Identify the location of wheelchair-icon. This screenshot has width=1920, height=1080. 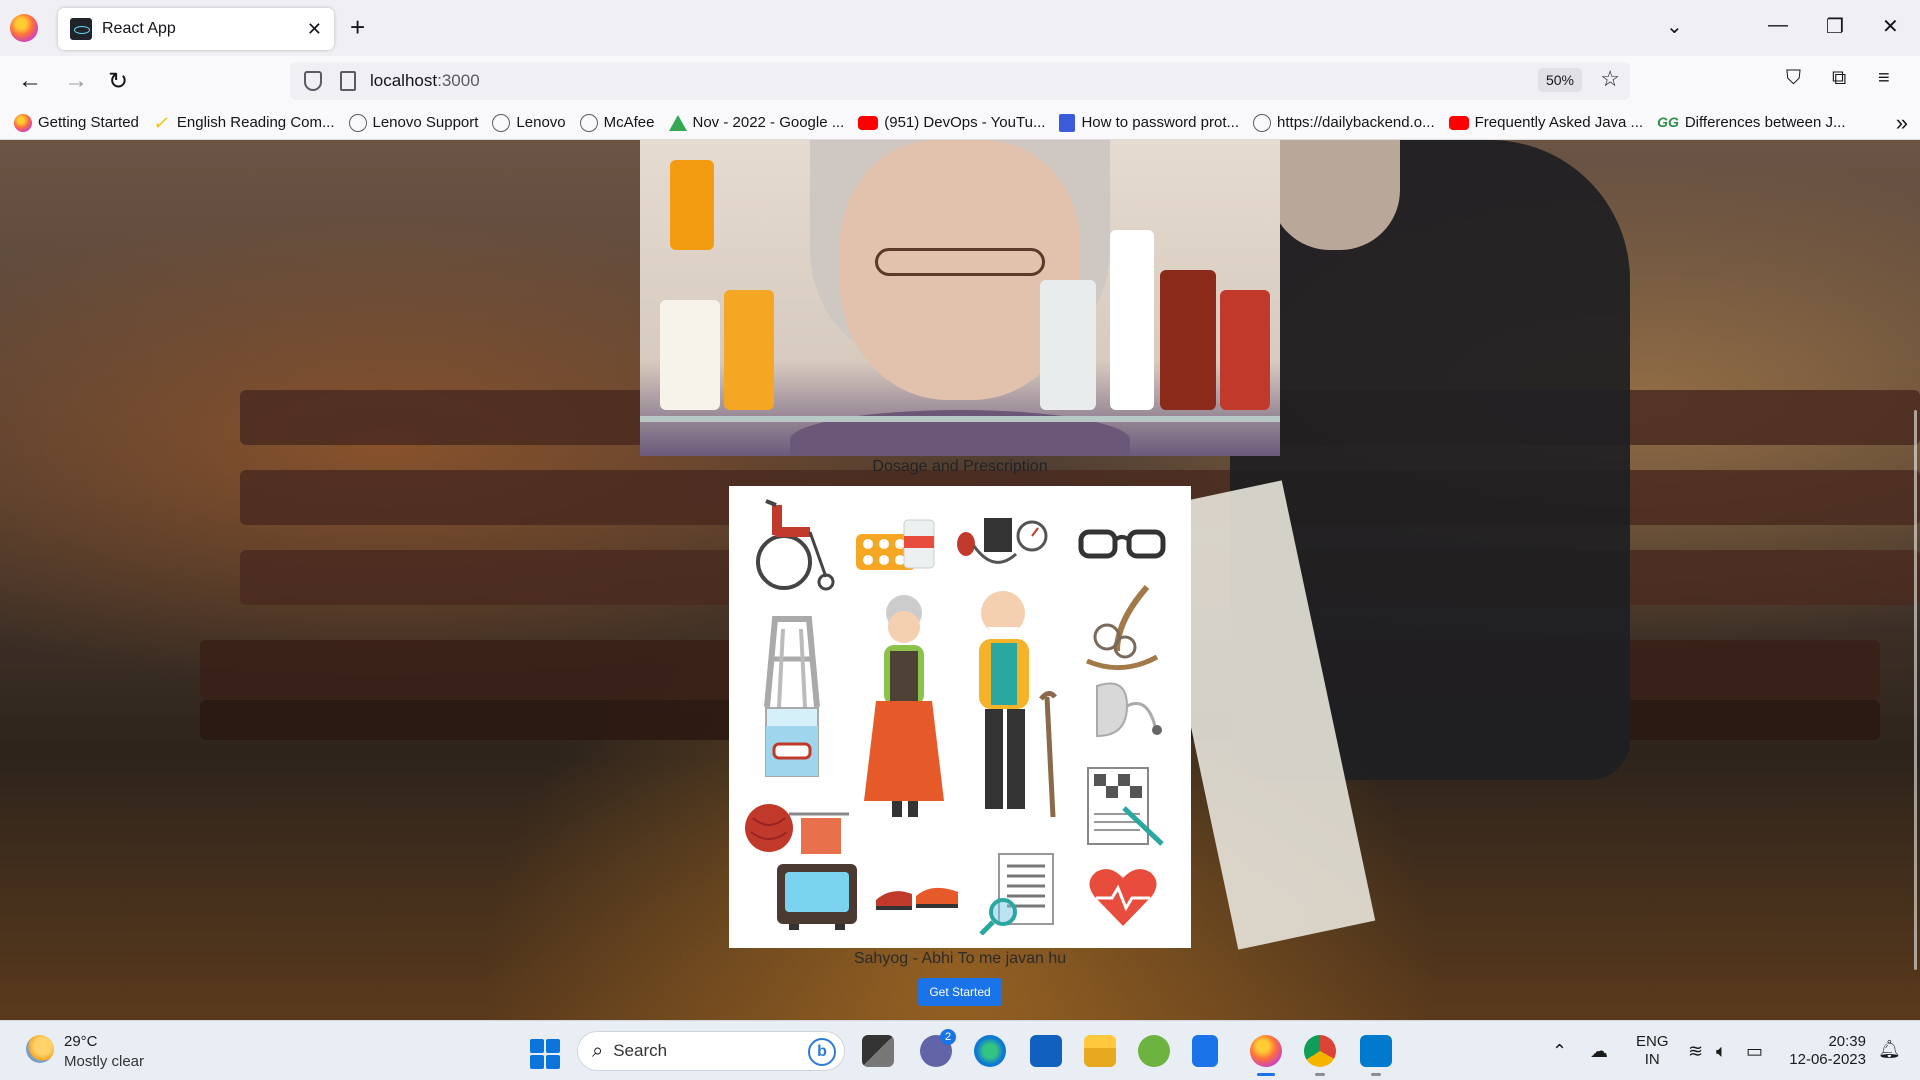
(791, 544).